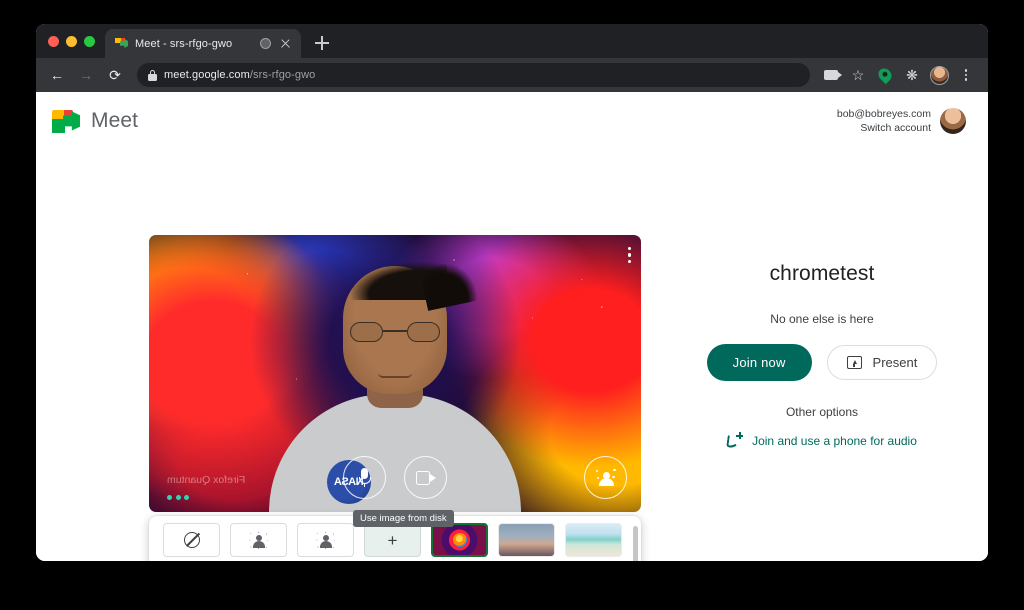 Image resolution: width=1024 pixels, height=610 pixels. Describe the element at coordinates (822, 319) in the screenshot. I see `presence-status: No one else is here` at that location.